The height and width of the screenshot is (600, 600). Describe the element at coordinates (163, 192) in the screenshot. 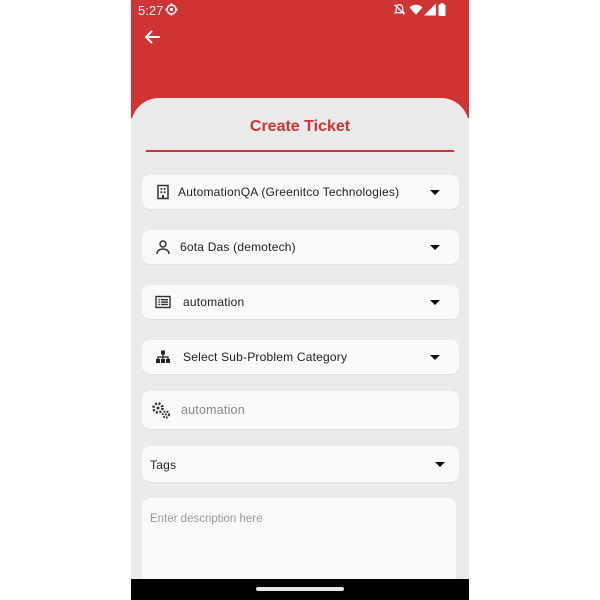

I see `building-icon` at that location.